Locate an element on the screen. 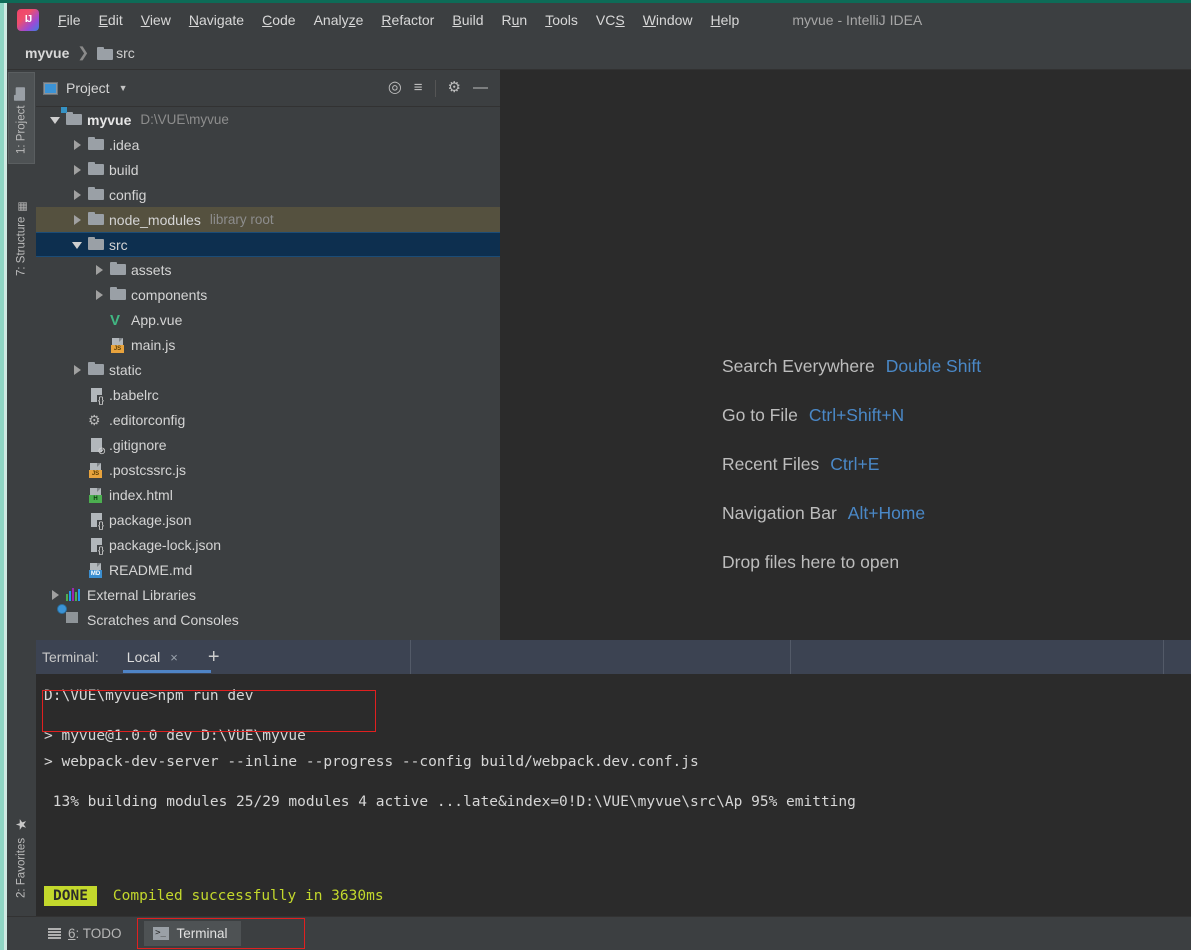  locate-icon: ◎ is located at coordinates (395, 88).